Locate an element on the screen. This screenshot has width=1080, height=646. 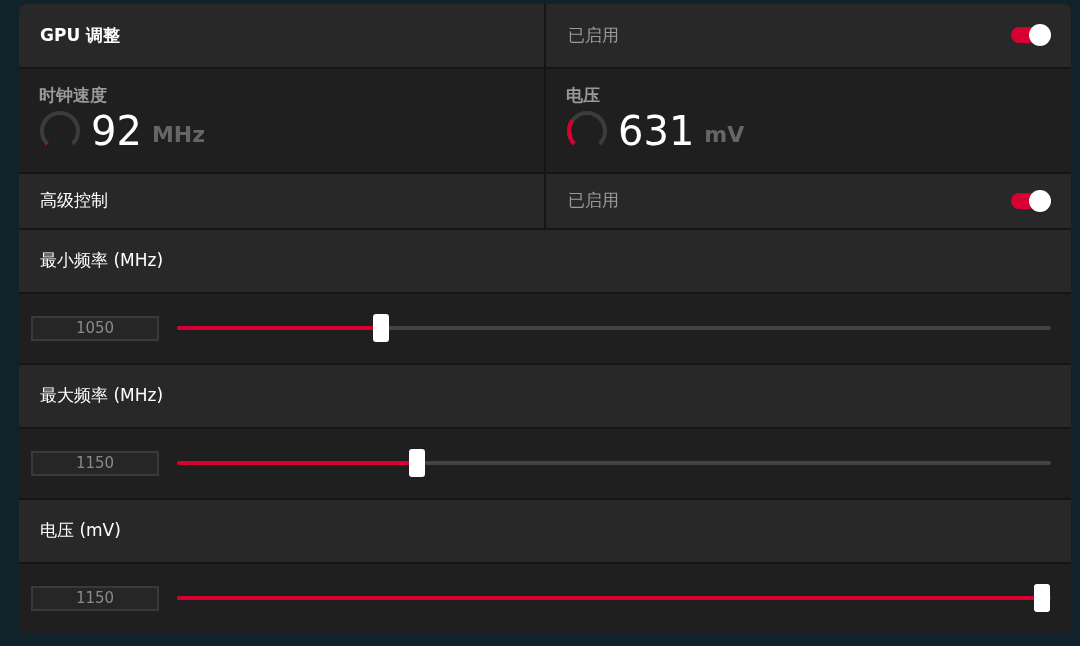
section-title: 高级控制 is located at coordinates (74, 201).